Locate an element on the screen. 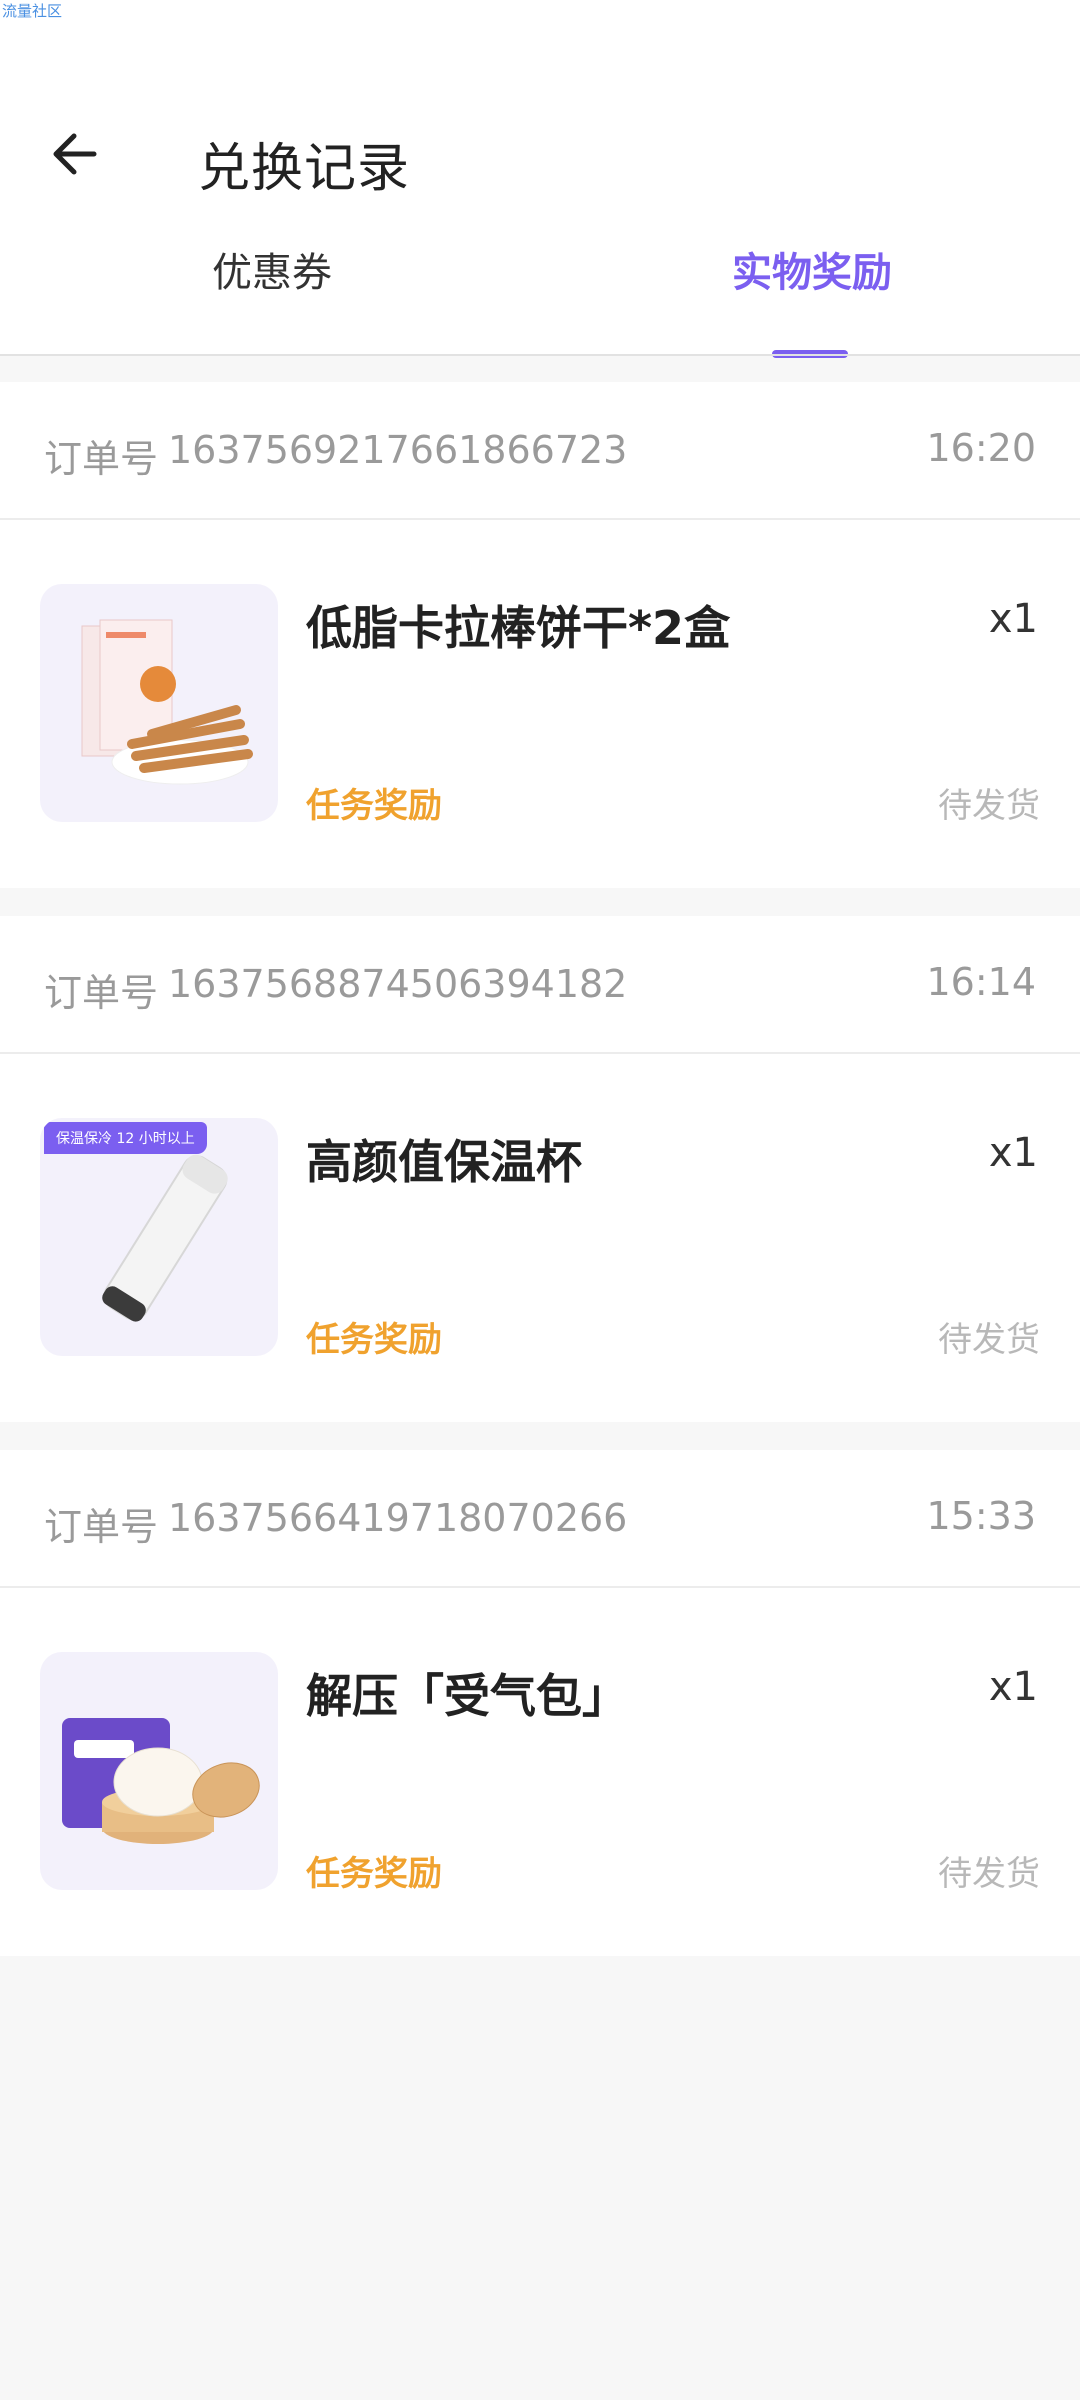  back-arrow-icon is located at coordinates (75, 154).